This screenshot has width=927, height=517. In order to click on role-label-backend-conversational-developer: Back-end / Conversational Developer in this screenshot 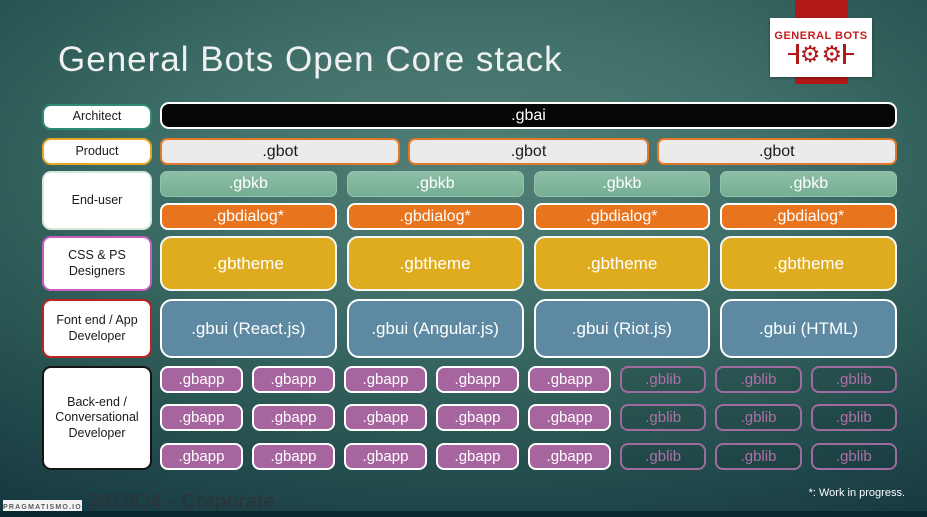, I will do `click(97, 418)`.